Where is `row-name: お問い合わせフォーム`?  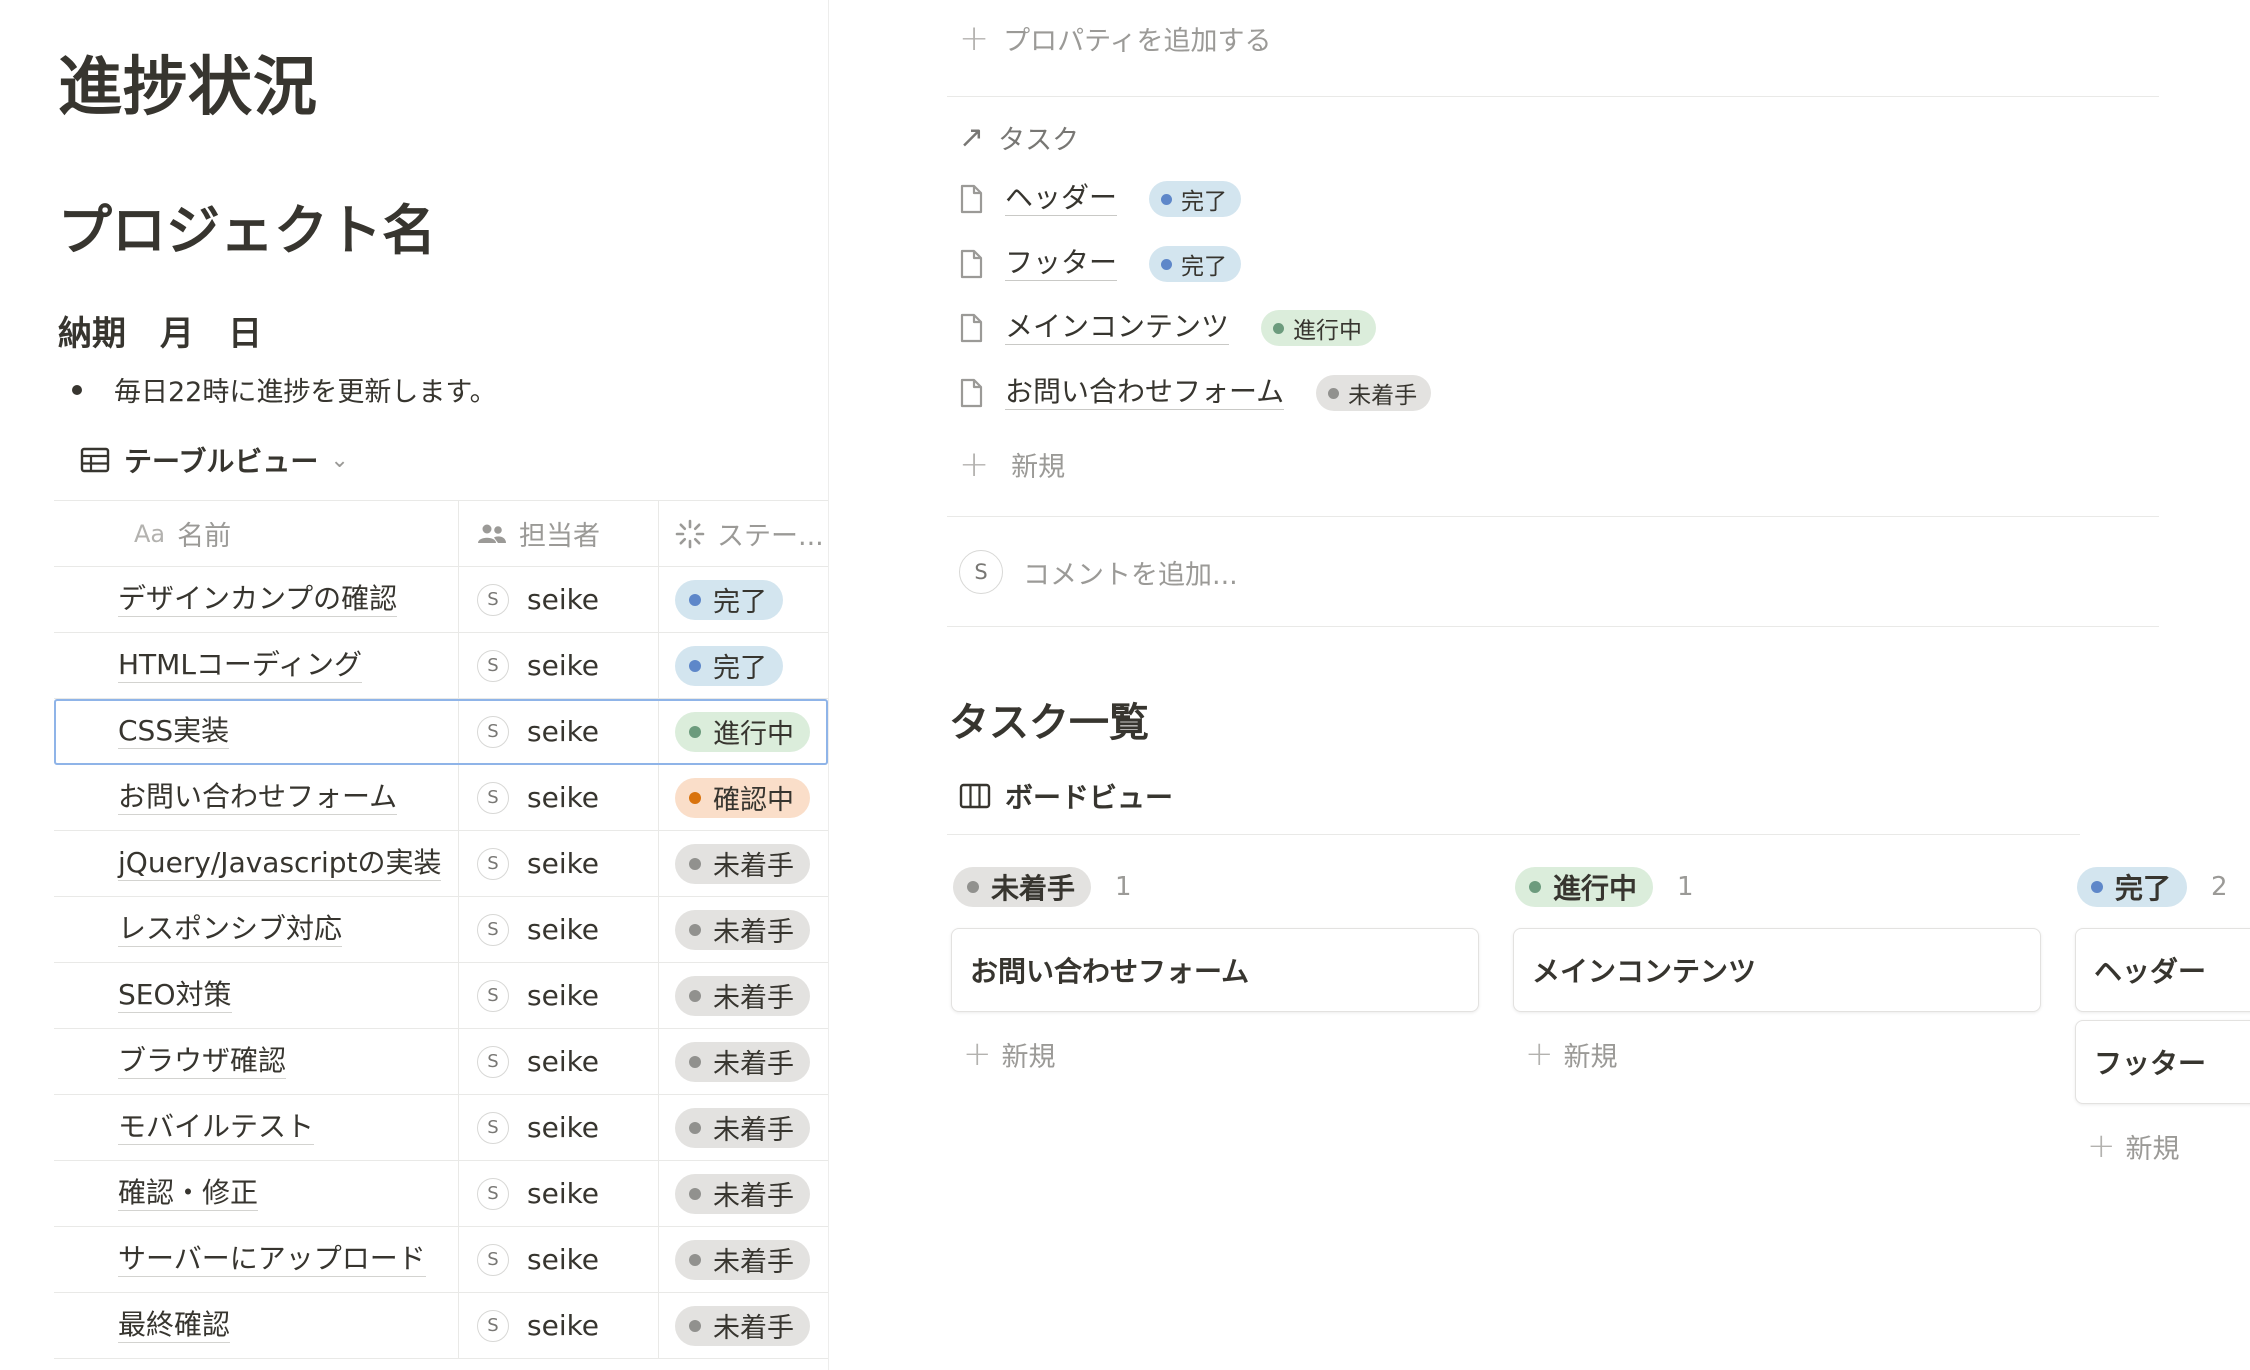 row-name: お問い合わせフォーム is located at coordinates (258, 798).